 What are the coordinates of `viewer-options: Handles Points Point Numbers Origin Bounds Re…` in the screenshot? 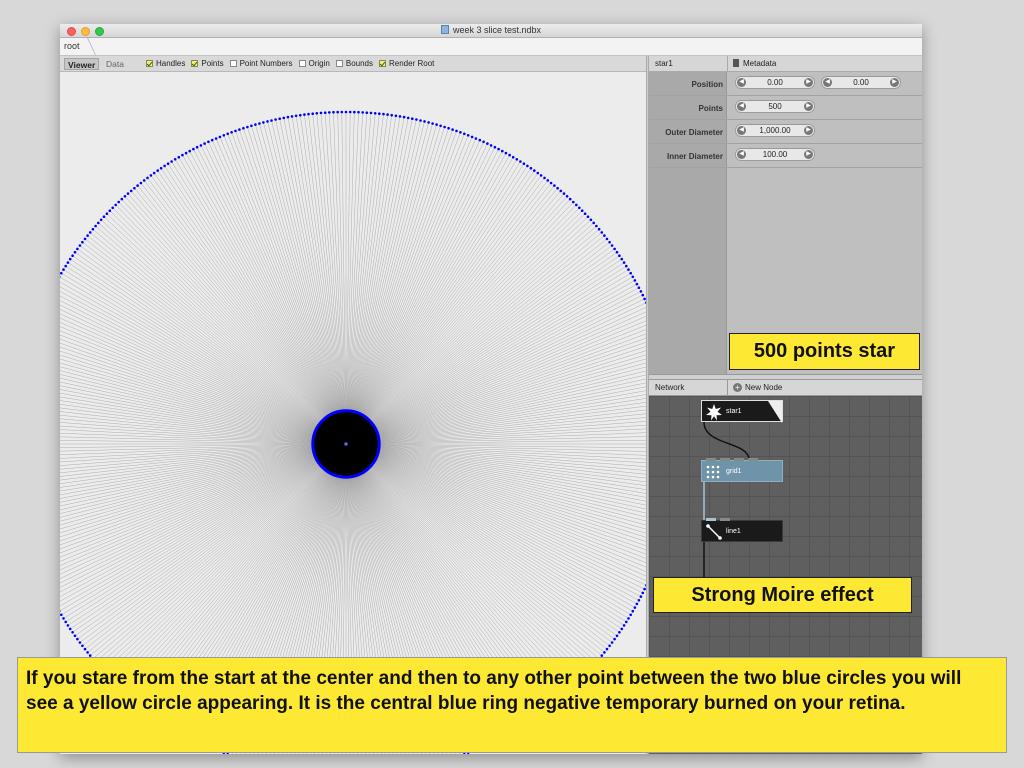 It's located at (293, 63).